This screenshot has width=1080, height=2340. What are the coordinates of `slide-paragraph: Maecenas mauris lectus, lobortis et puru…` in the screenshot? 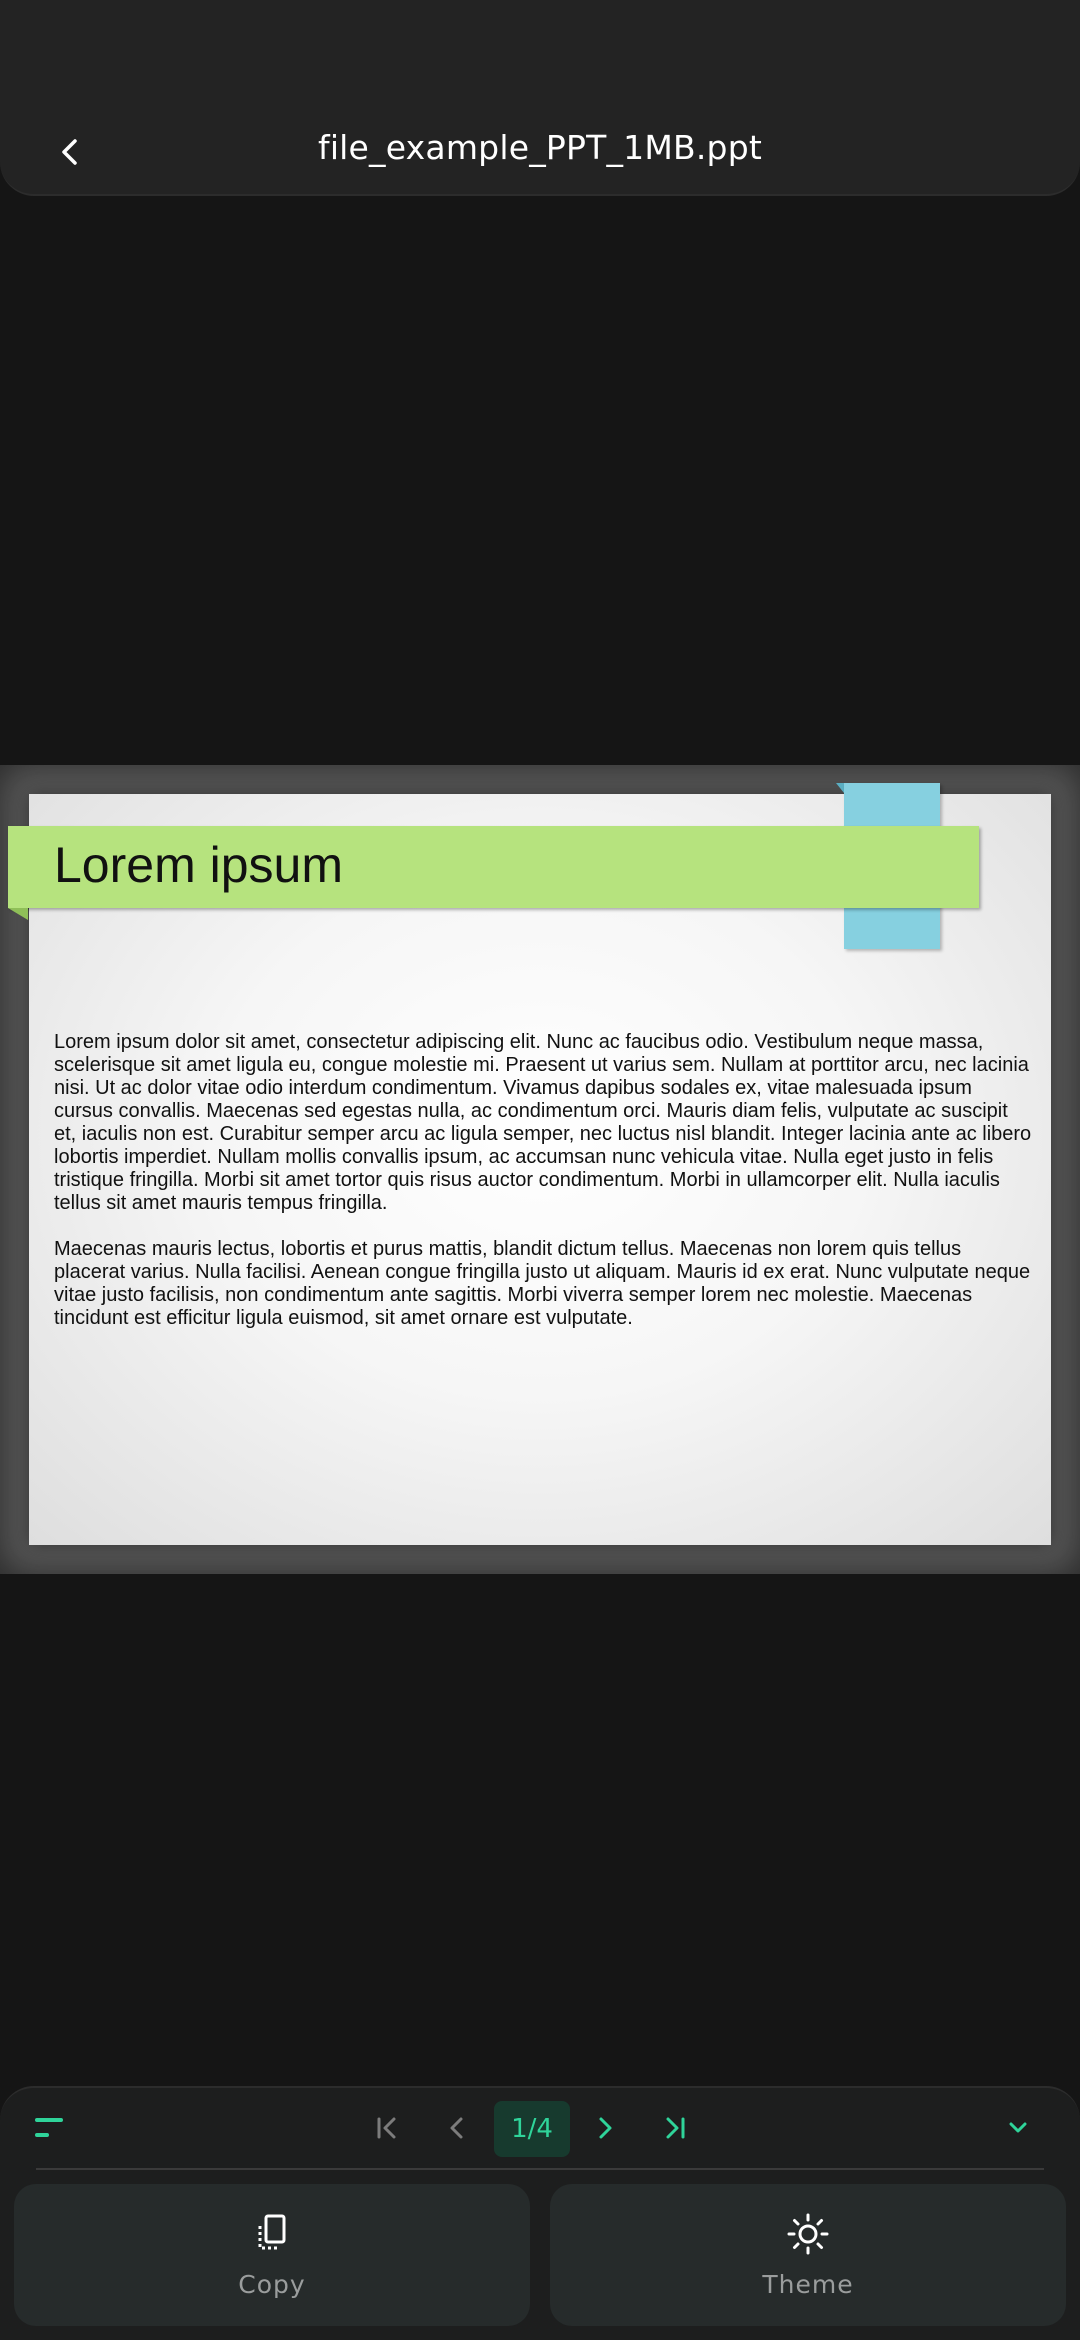 It's located at (542, 1283).